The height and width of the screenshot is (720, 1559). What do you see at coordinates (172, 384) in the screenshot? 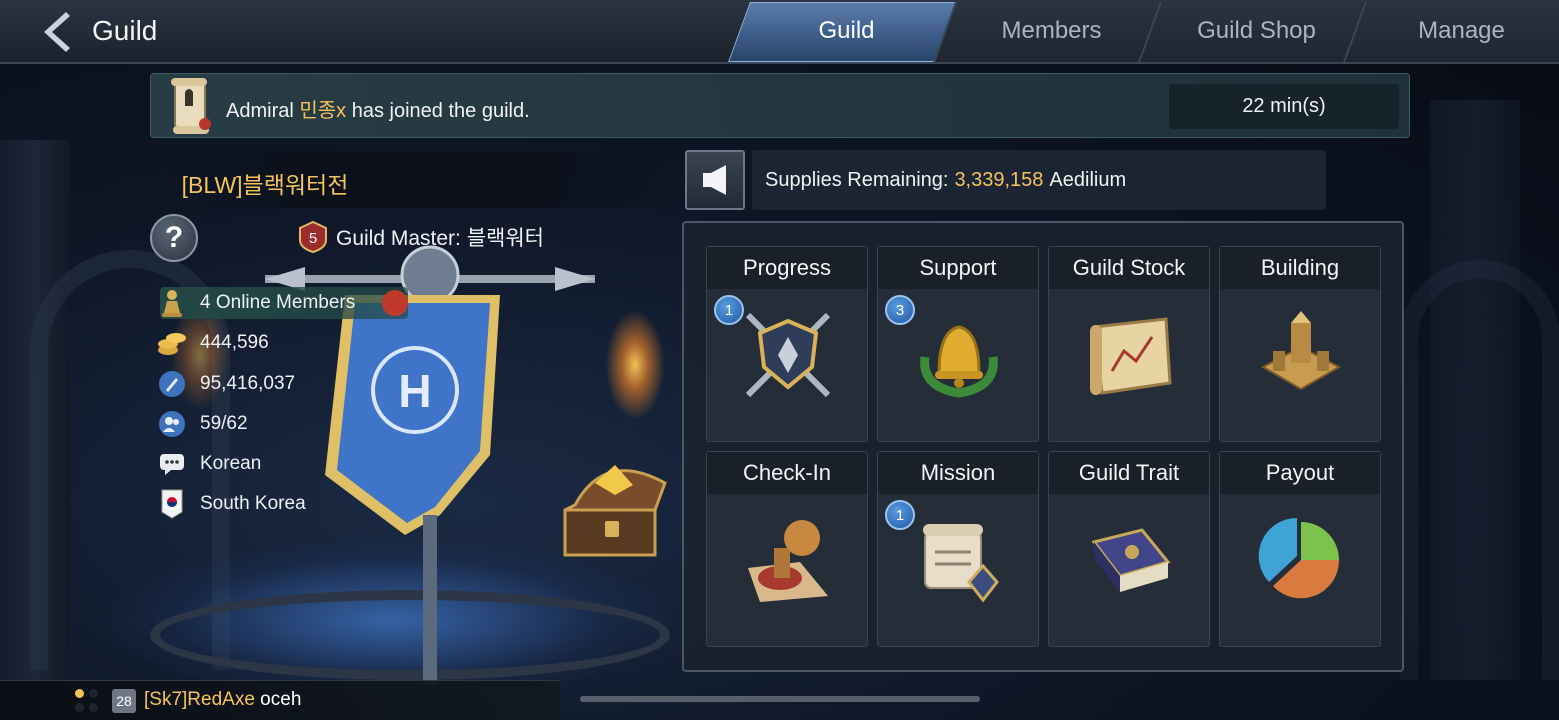
I see `sword-power-icon` at bounding box center [172, 384].